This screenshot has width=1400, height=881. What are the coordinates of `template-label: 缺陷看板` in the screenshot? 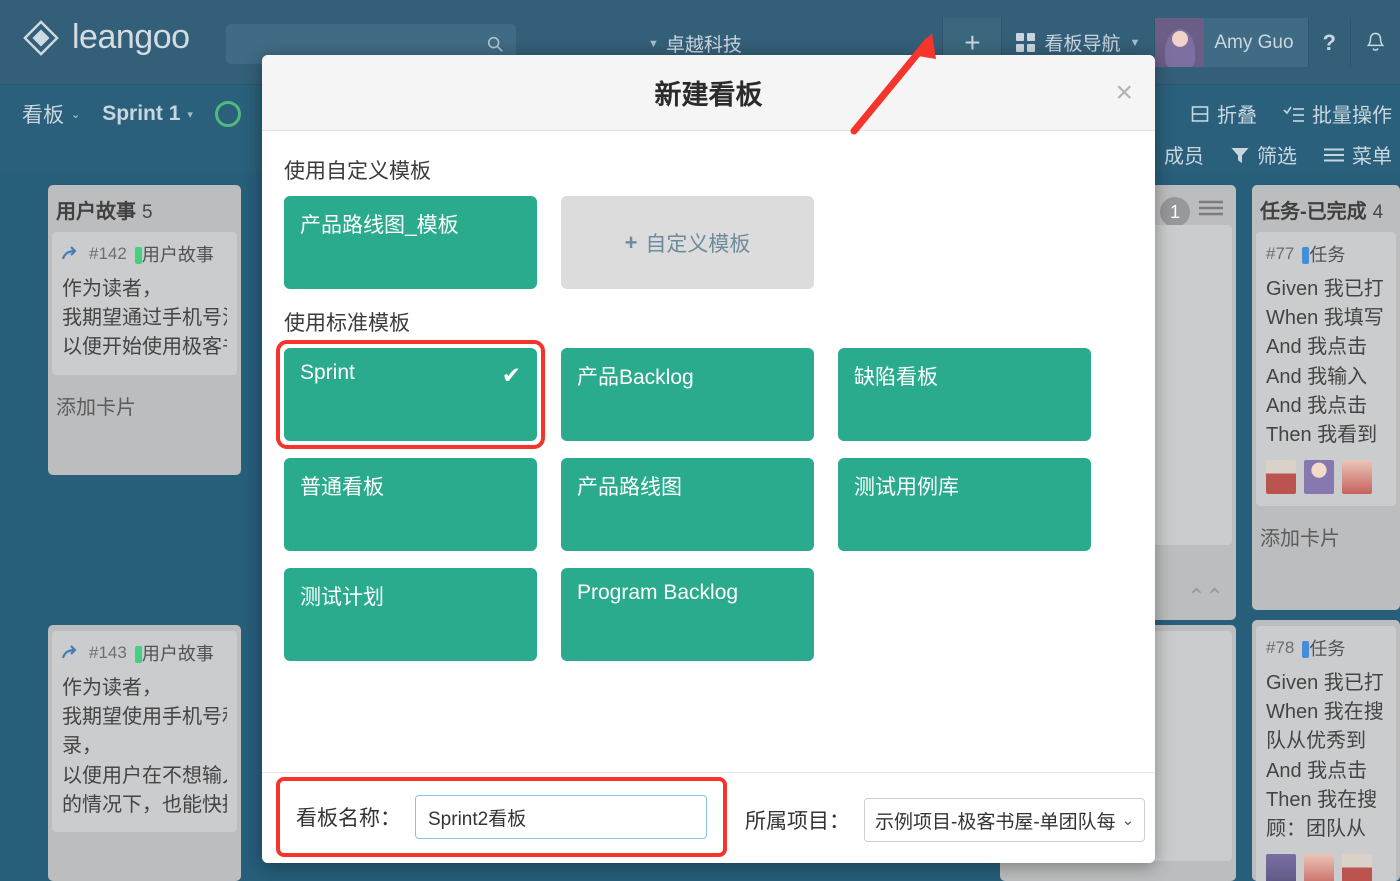 It's located at (896, 377).